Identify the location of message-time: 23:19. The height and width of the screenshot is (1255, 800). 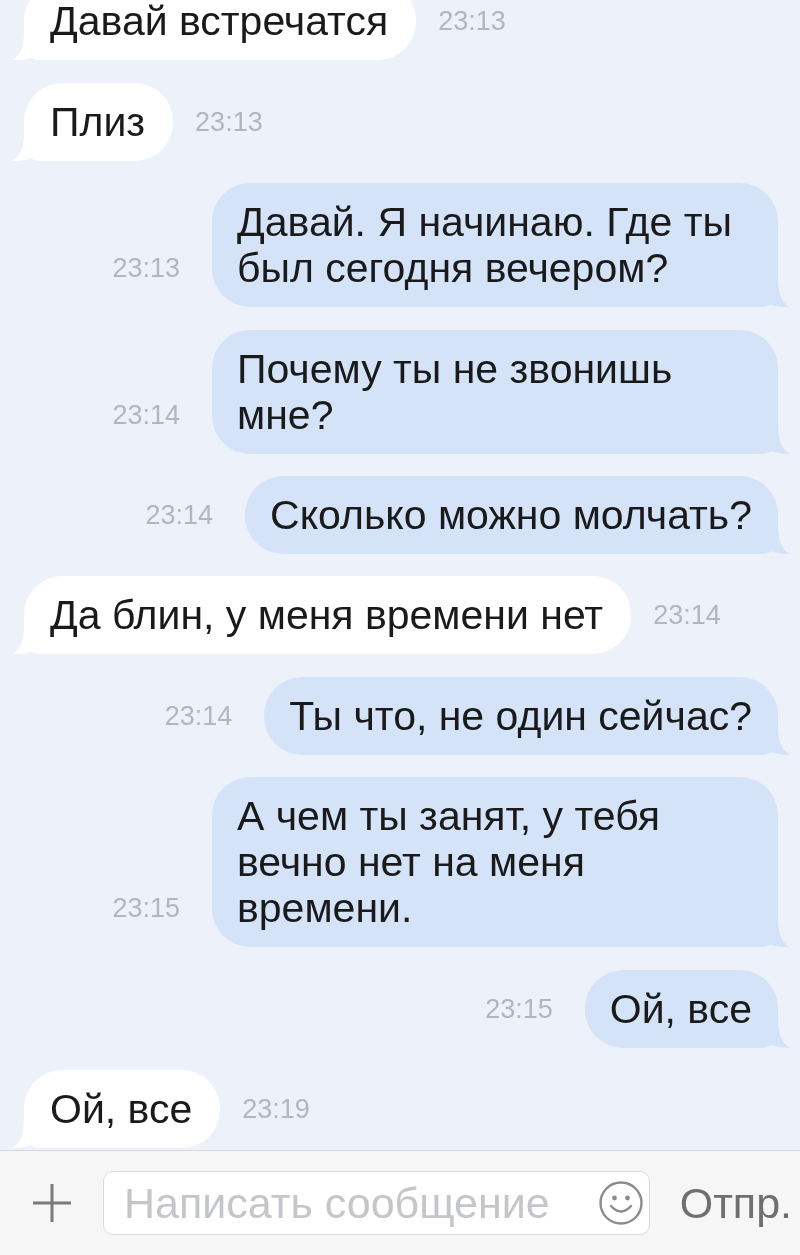
(276, 1109).